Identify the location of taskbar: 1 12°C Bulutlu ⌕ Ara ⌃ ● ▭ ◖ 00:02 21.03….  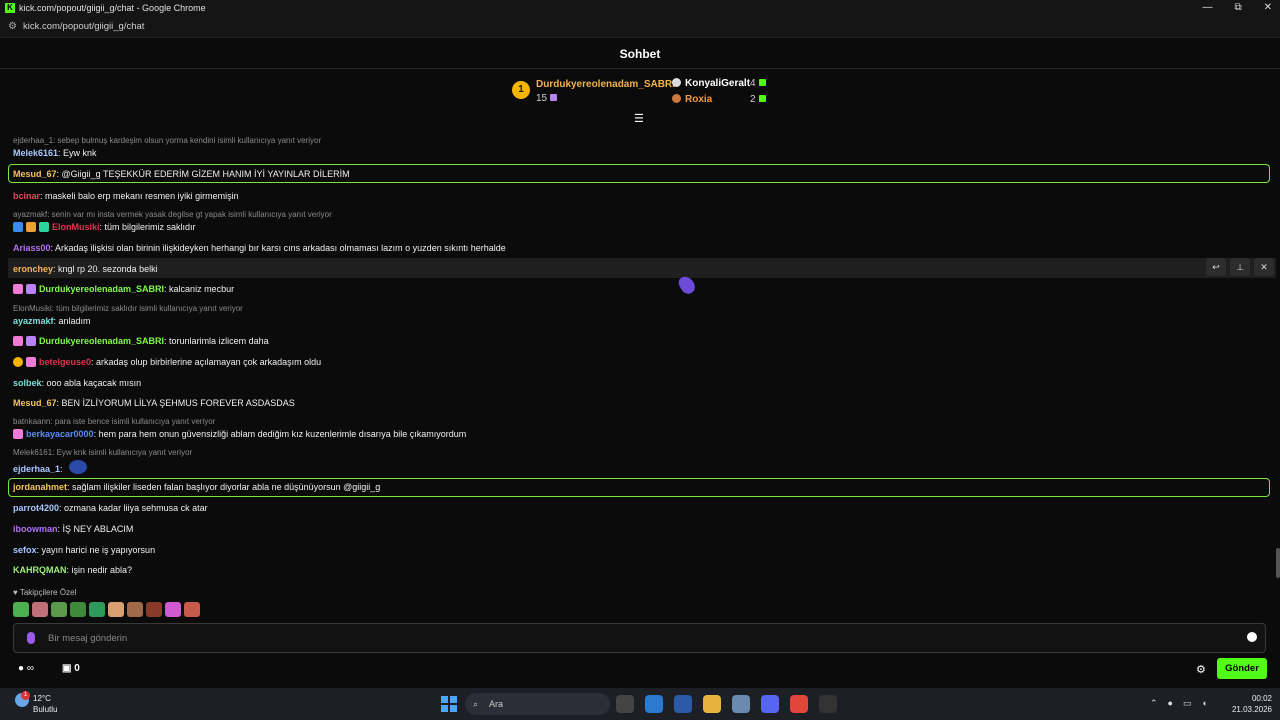
(640, 704).